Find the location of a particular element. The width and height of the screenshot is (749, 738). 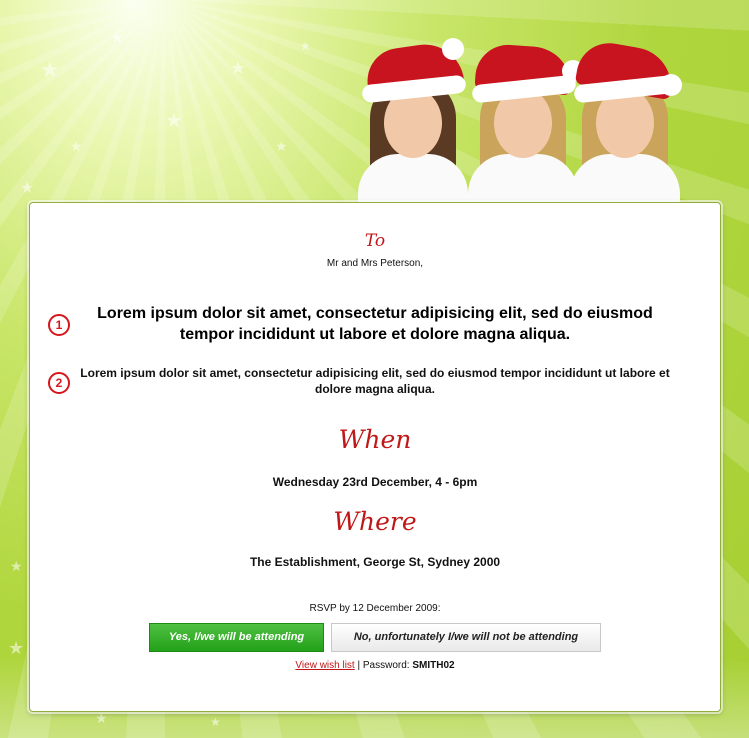

number-one-icon: 1 is located at coordinates (59, 325).